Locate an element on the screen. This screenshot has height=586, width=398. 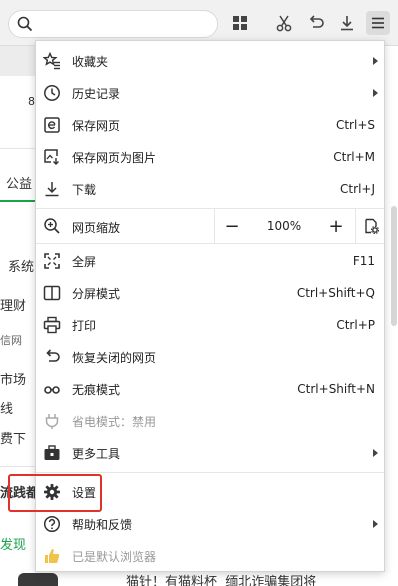
menu-item-label: 分屏模式 is located at coordinates (96, 293).